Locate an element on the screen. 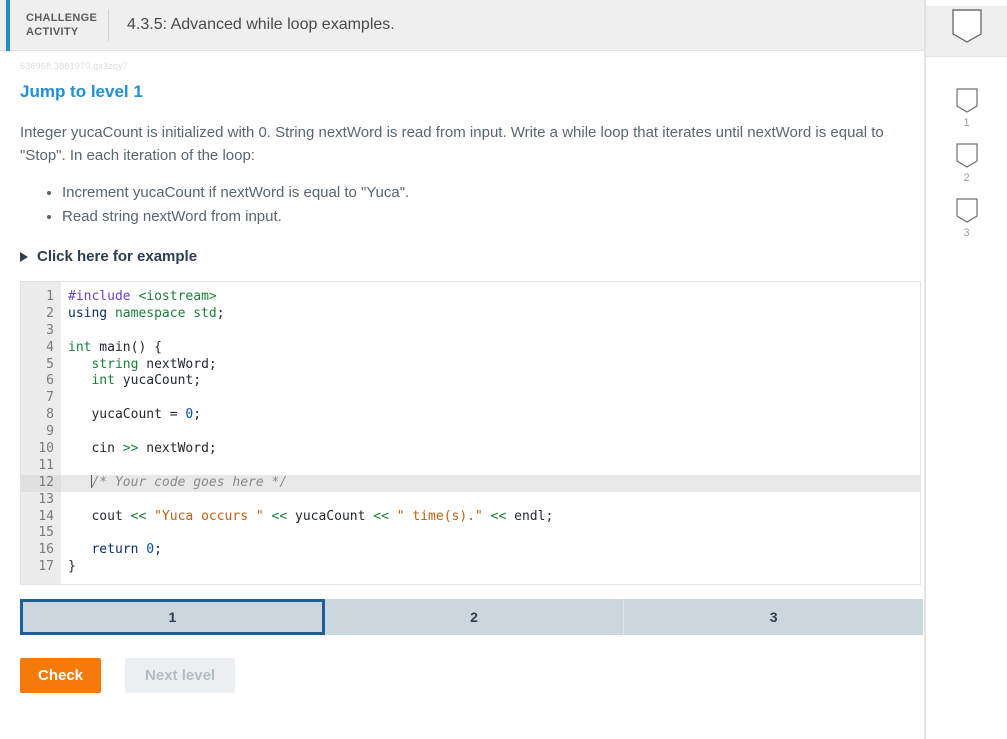  rail-header is located at coordinates (966, 31).